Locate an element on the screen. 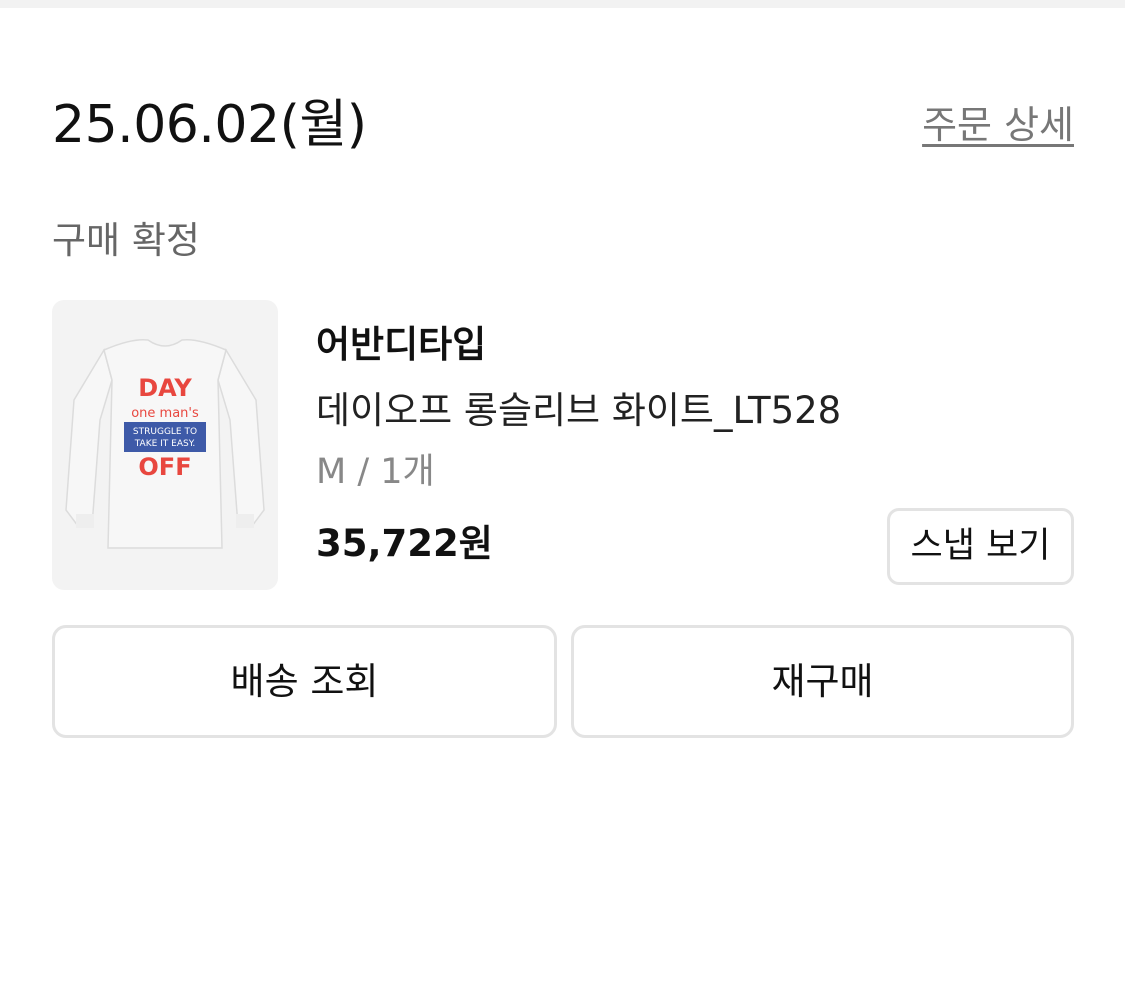 This screenshot has height=989, width=1125. product-option: M / 1개 is located at coordinates (375, 472).